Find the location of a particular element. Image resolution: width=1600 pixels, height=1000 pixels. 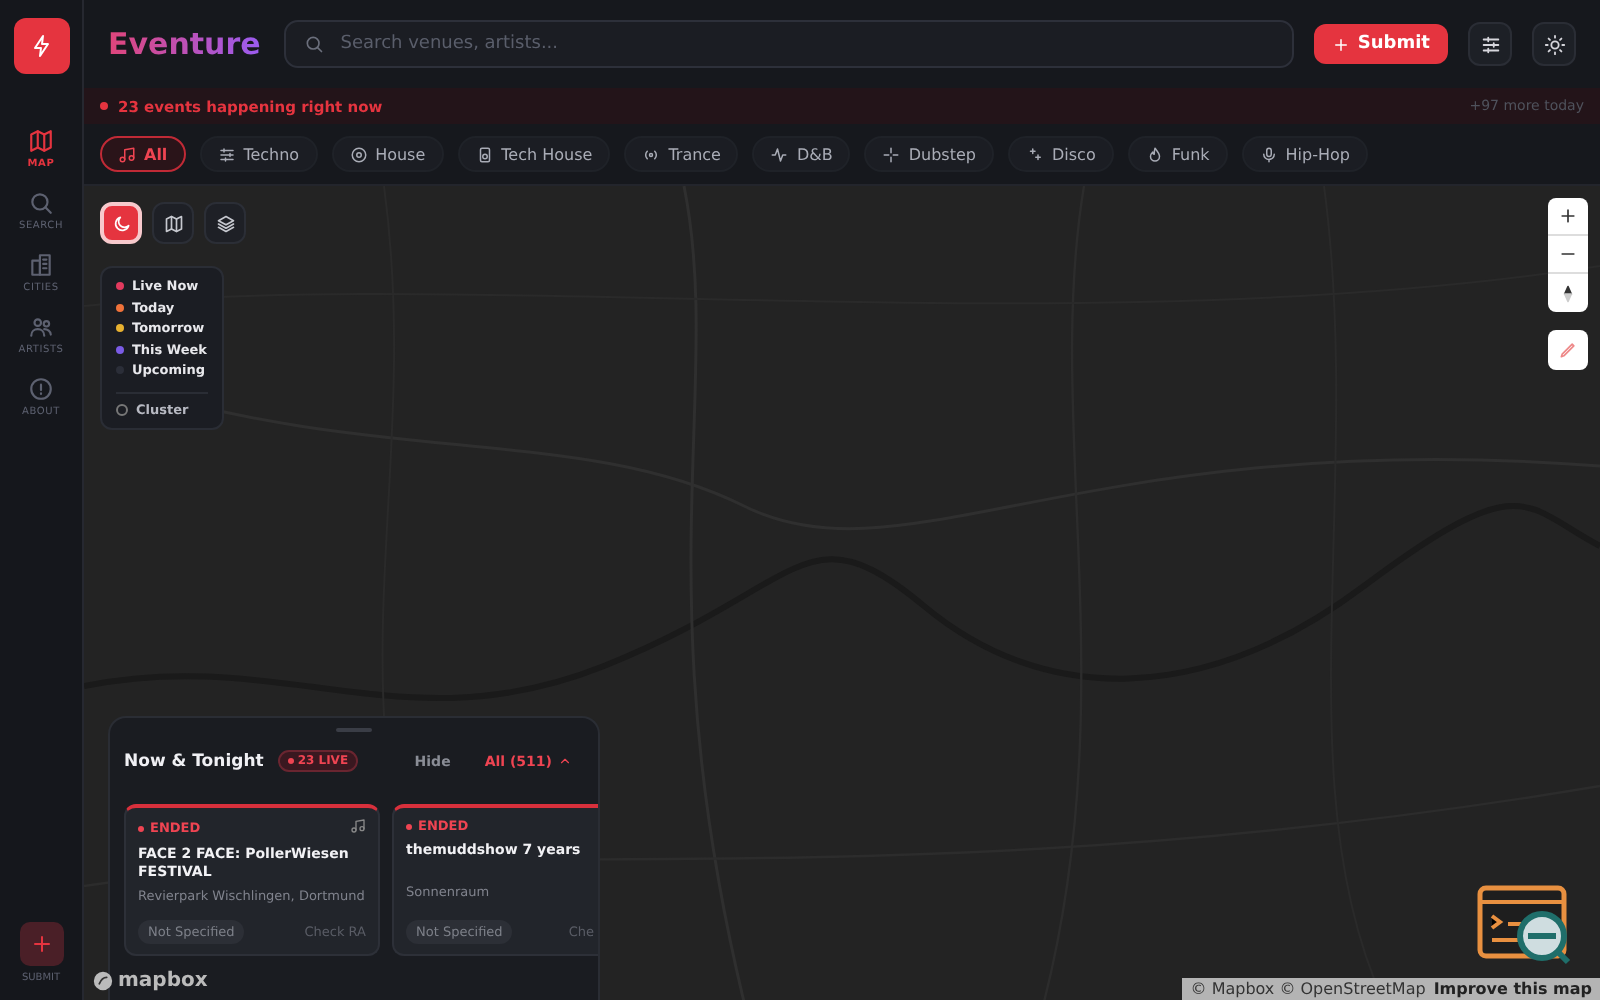

submit-button: Submit is located at coordinates (1380, 44).